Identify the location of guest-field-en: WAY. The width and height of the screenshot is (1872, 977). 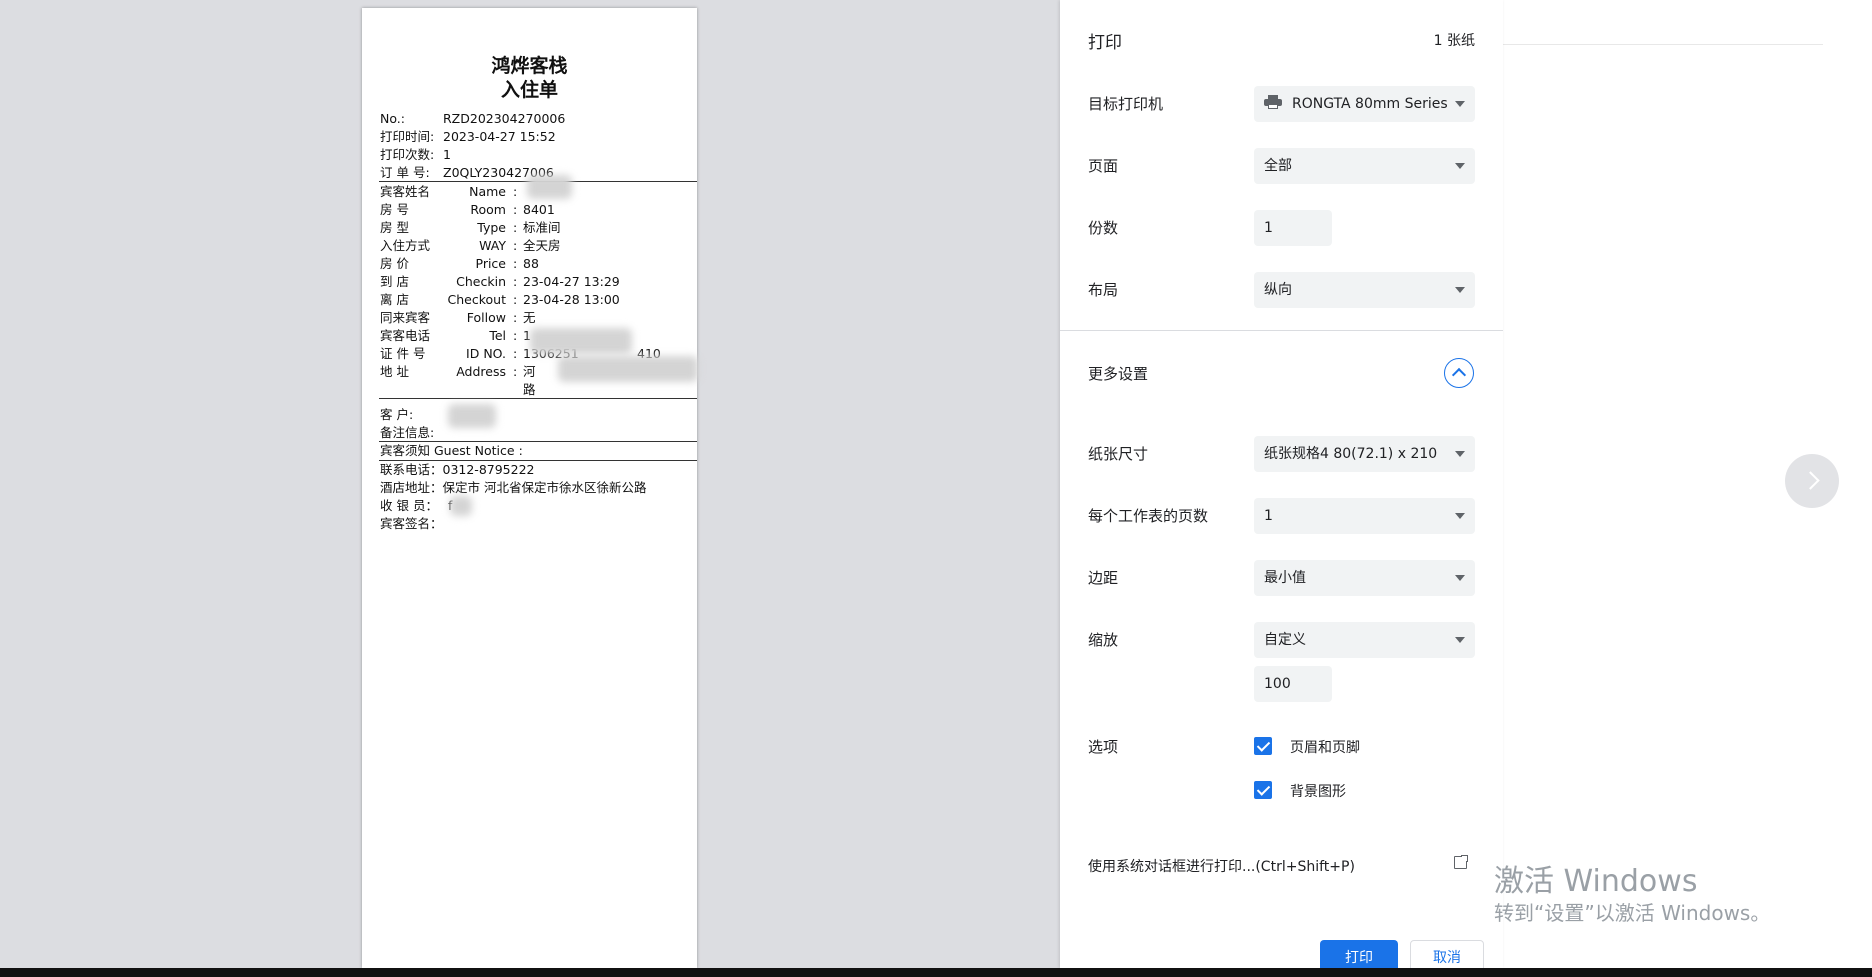
(492, 245).